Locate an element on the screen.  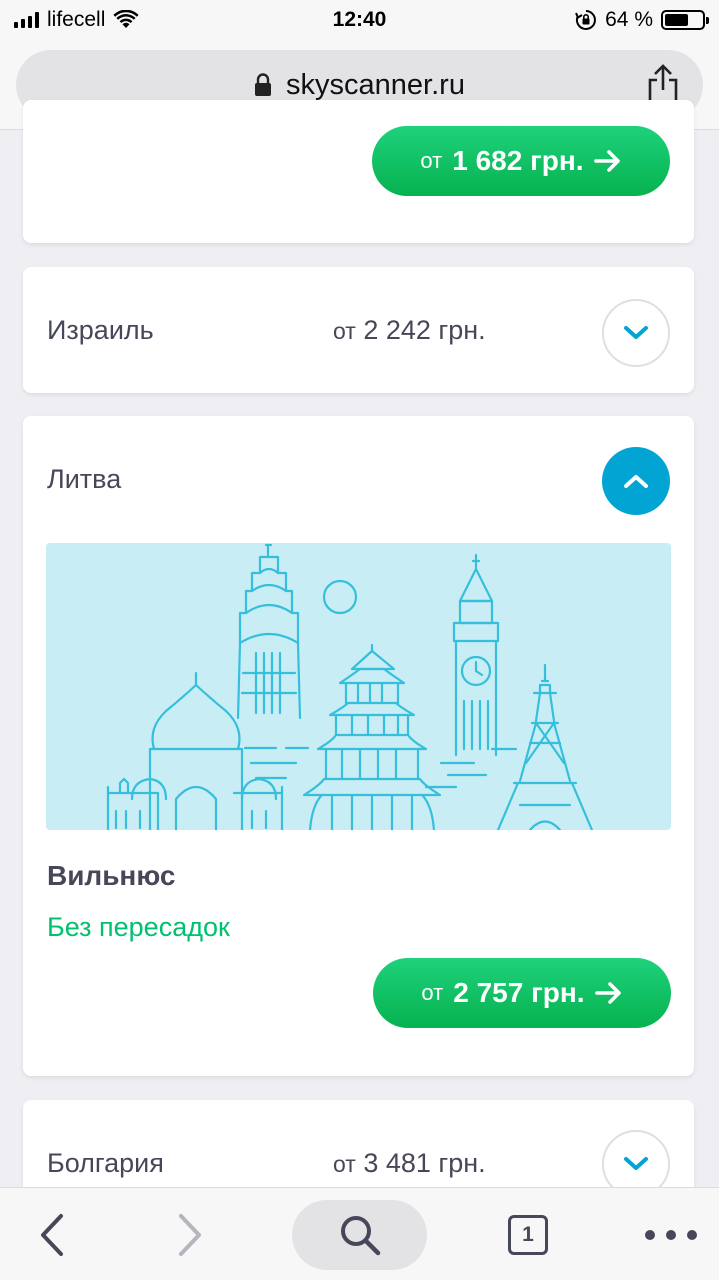
forward-button is located at coordinates (190, 1235).